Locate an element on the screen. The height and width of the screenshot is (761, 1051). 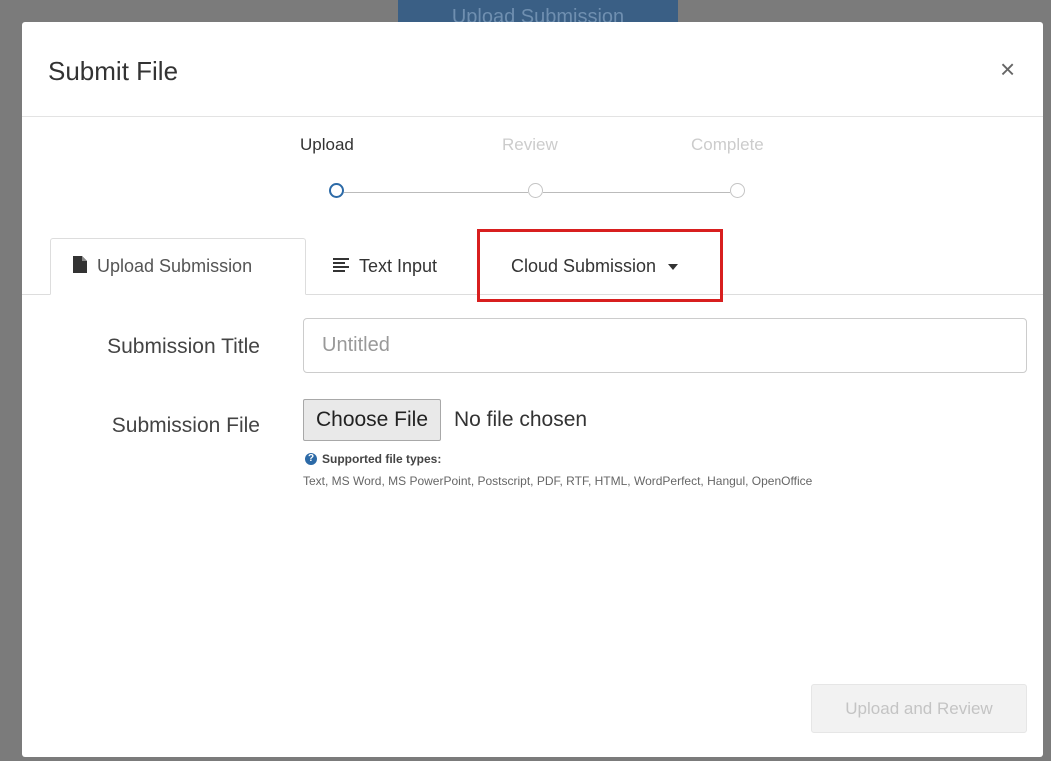
upload-and-review-button: Upload and Review is located at coordinates (919, 708).